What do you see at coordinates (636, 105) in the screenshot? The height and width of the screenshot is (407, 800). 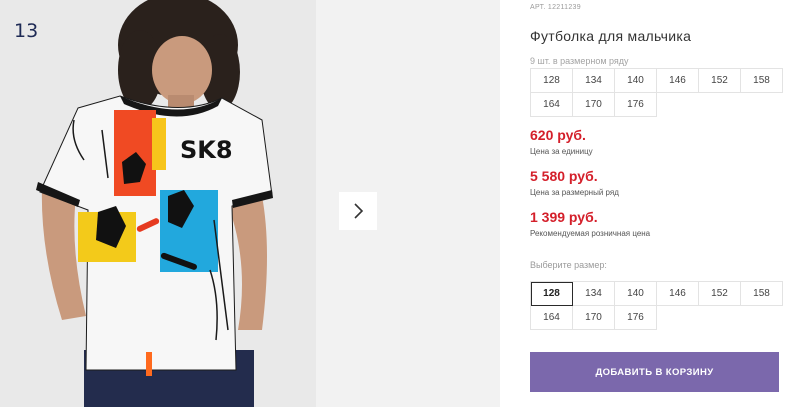 I see `pack-size-cell: 176` at bounding box center [636, 105].